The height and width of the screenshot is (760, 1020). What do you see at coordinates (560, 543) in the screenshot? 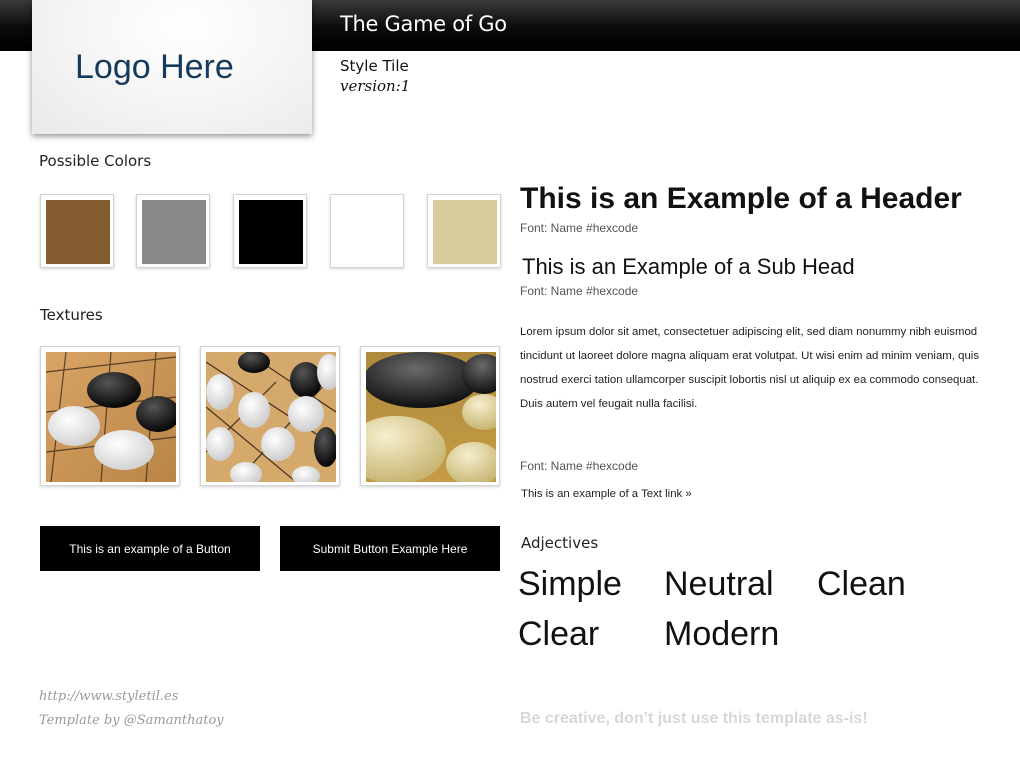
I see `adjectives-heading: Adjectives` at bounding box center [560, 543].